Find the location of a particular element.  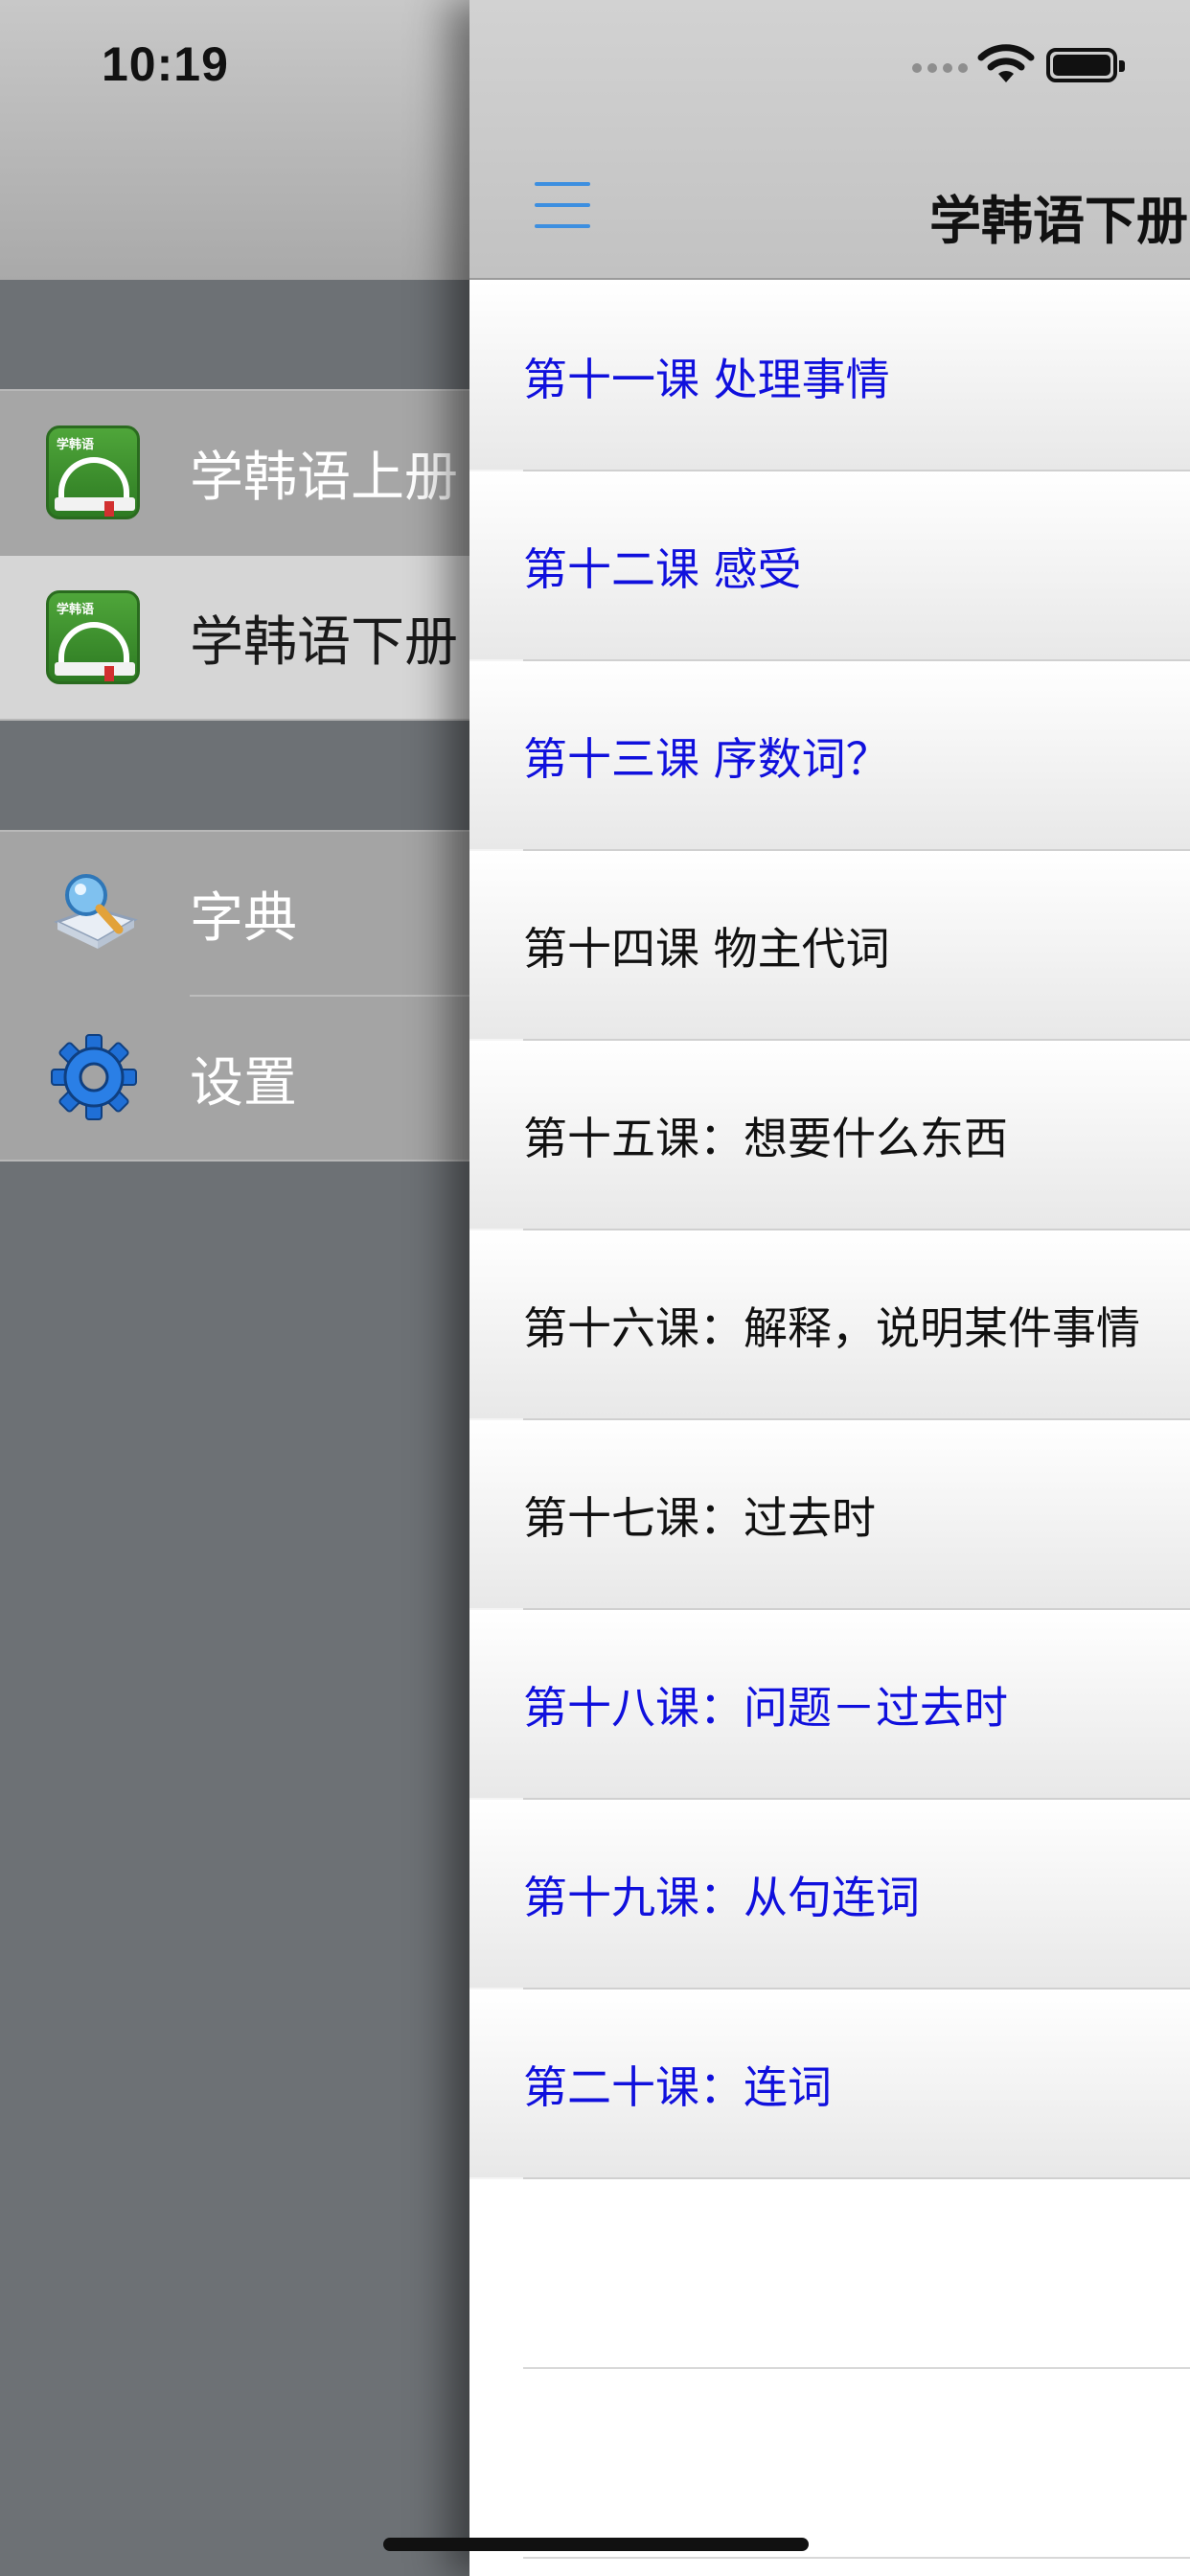

lesson-row: 第十三课 序数词？ is located at coordinates (829, 756).